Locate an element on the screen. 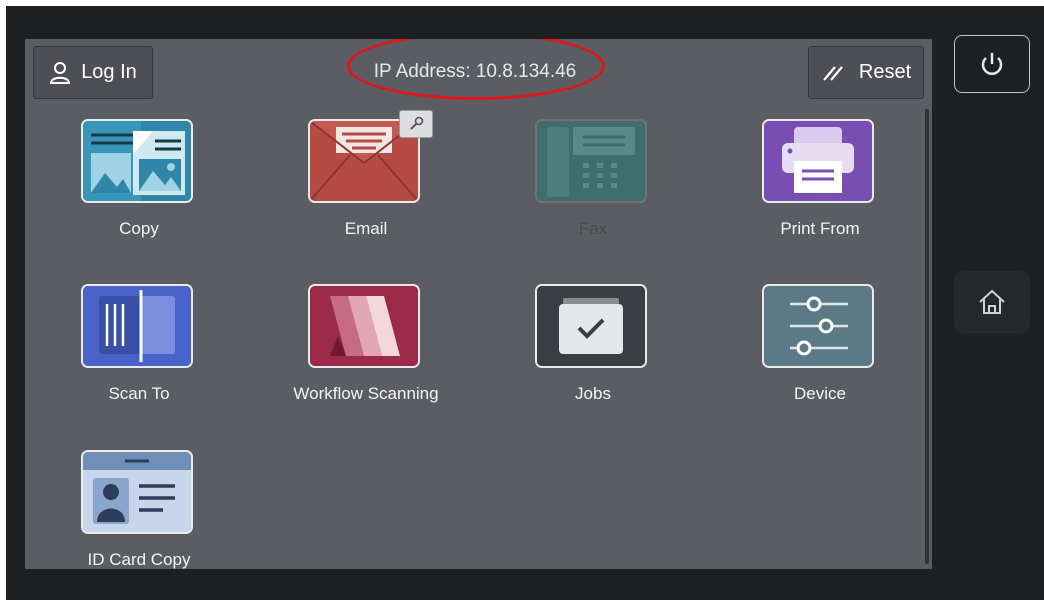 This screenshot has width=1044, height=600. fax-icon is located at coordinates (591, 161).